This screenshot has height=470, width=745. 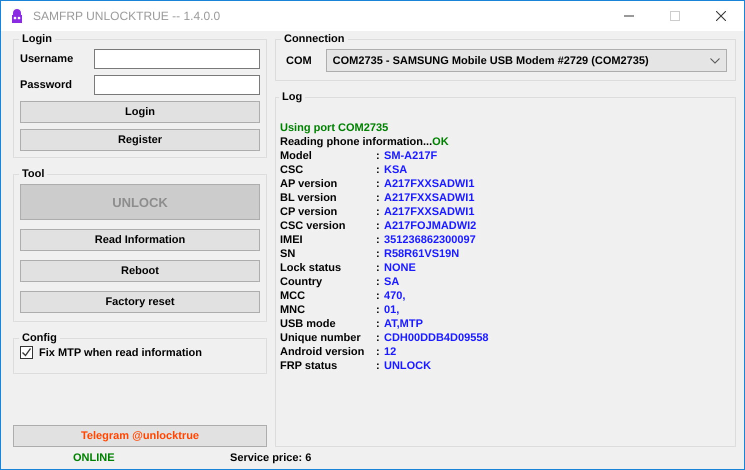 What do you see at coordinates (403, 324) in the screenshot?
I see `log-value: AT,MTP` at bounding box center [403, 324].